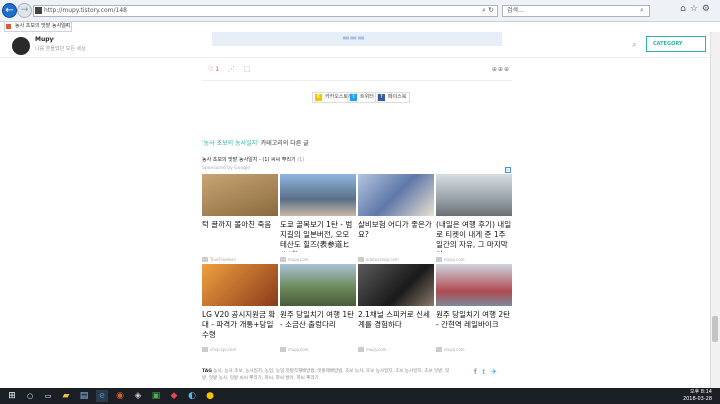  I want to click on card-title: 원주 당일치기 여행 1탄 - 소금산 출렁다리, so click(317, 319).